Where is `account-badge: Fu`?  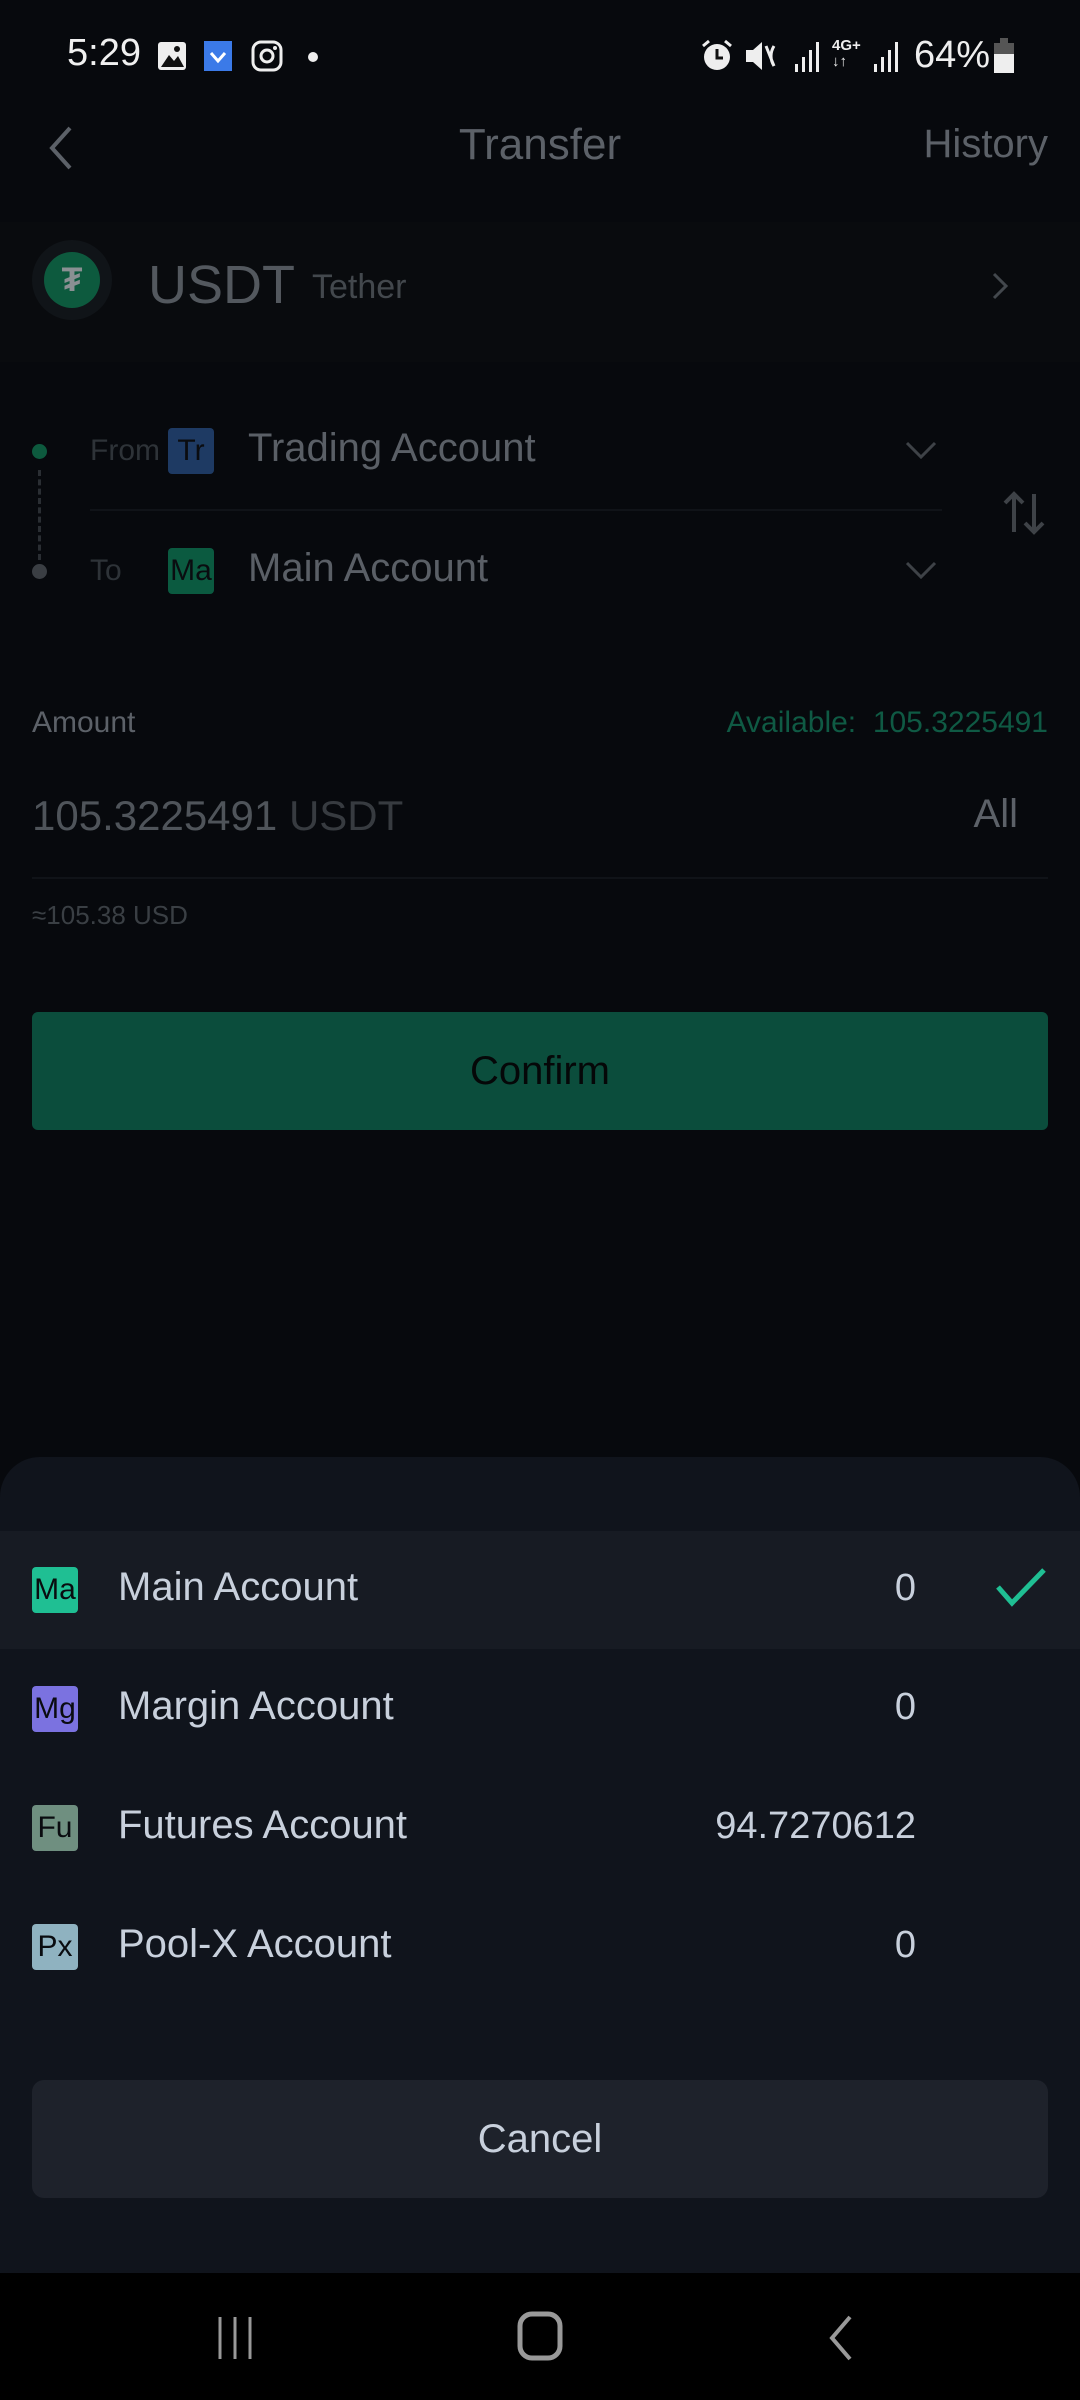 account-badge: Fu is located at coordinates (55, 1828).